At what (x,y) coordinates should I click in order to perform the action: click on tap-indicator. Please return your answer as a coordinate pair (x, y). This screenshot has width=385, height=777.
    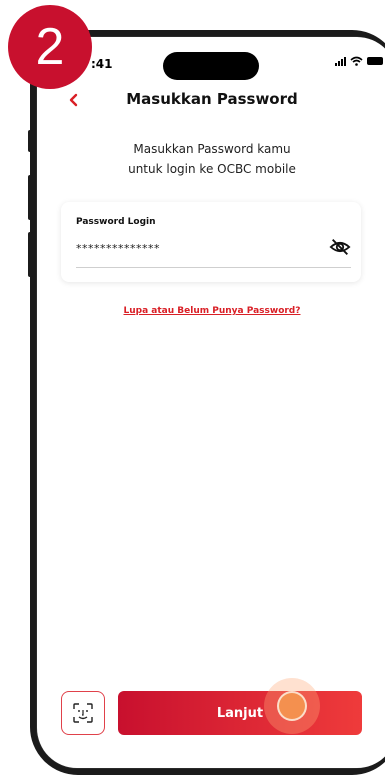
    Looking at the image, I should click on (292, 706).